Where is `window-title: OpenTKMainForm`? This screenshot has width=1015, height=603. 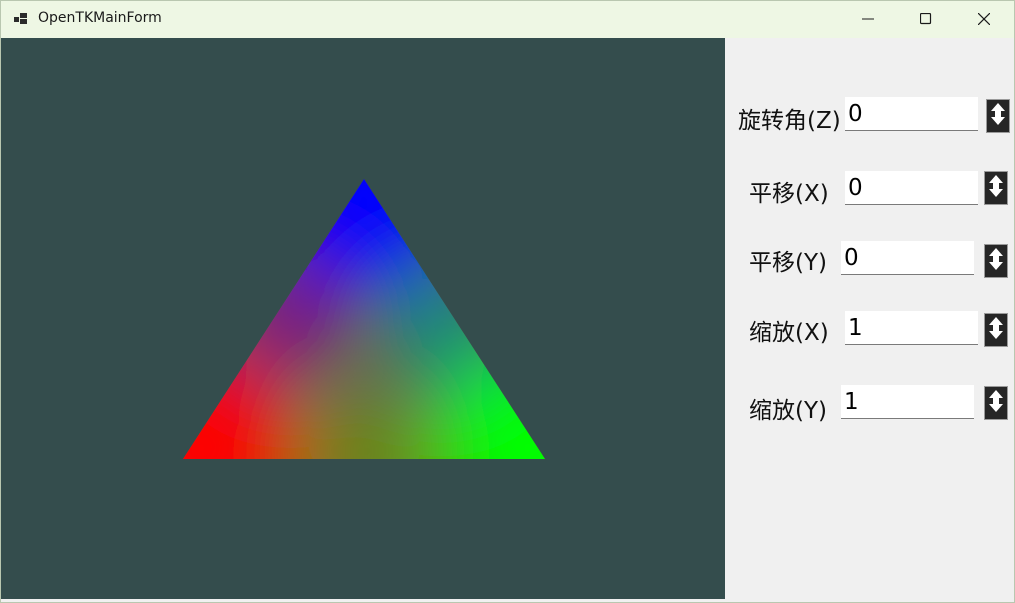
window-title: OpenTKMainForm is located at coordinates (100, 18).